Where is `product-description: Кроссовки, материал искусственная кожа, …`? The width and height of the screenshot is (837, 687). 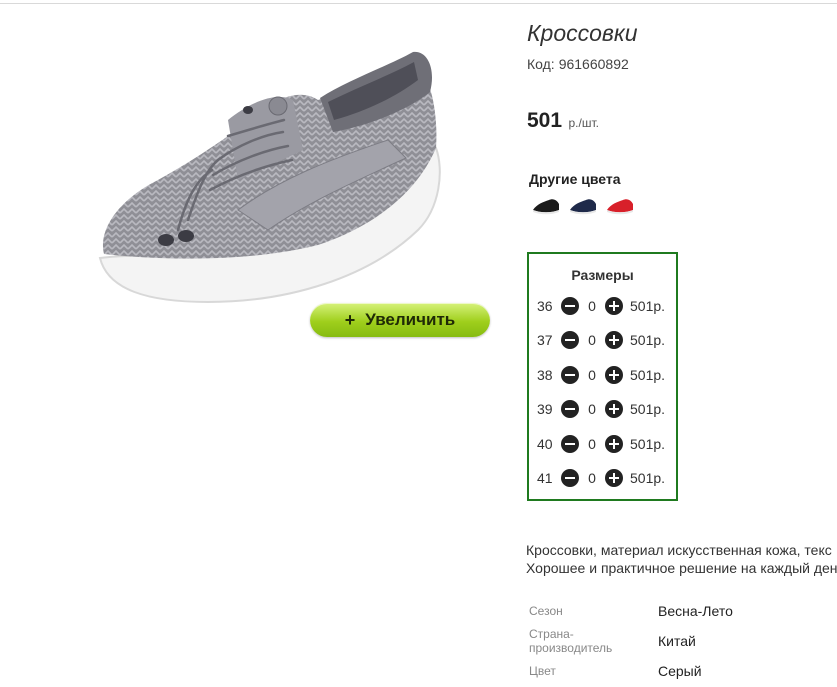
product-description: Кроссовки, материал искусственная кожа, … is located at coordinates (681, 559).